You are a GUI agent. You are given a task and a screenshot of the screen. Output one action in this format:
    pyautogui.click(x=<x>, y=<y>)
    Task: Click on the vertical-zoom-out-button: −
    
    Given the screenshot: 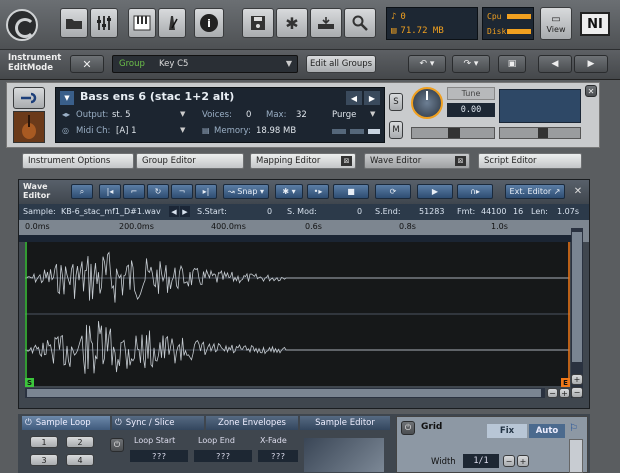 What is the action you would take?
    pyautogui.click(x=577, y=392)
    